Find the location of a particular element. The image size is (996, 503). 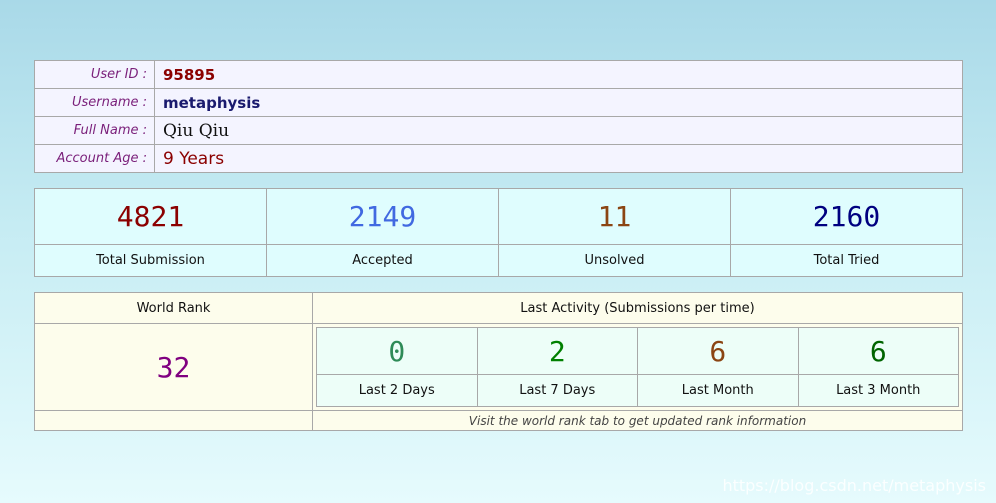

watermark-text: https://blog.csdn.net/metaphysis is located at coordinates (854, 485).